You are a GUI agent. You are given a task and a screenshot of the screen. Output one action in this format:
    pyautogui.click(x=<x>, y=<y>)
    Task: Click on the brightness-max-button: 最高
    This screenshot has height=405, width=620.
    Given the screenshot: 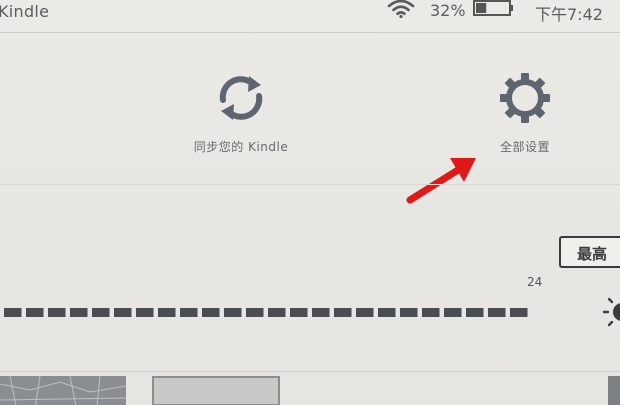 What is the action you would take?
    pyautogui.click(x=589, y=252)
    